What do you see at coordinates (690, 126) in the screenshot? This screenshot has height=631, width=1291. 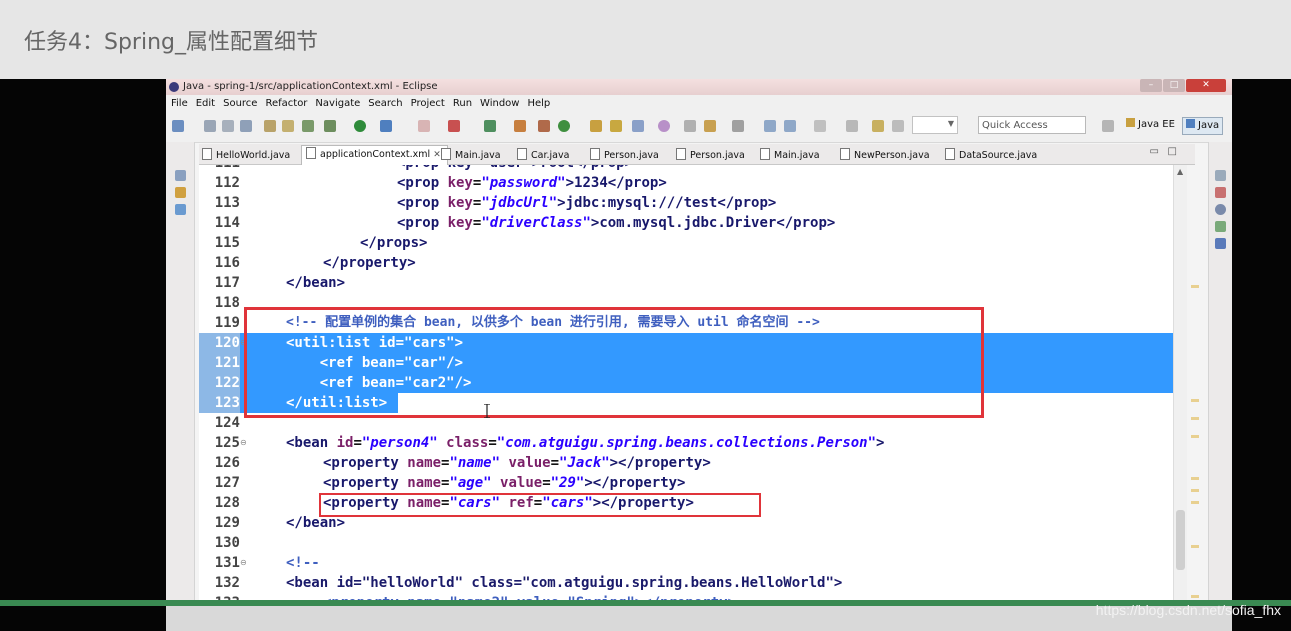 I see `search-icon` at bounding box center [690, 126].